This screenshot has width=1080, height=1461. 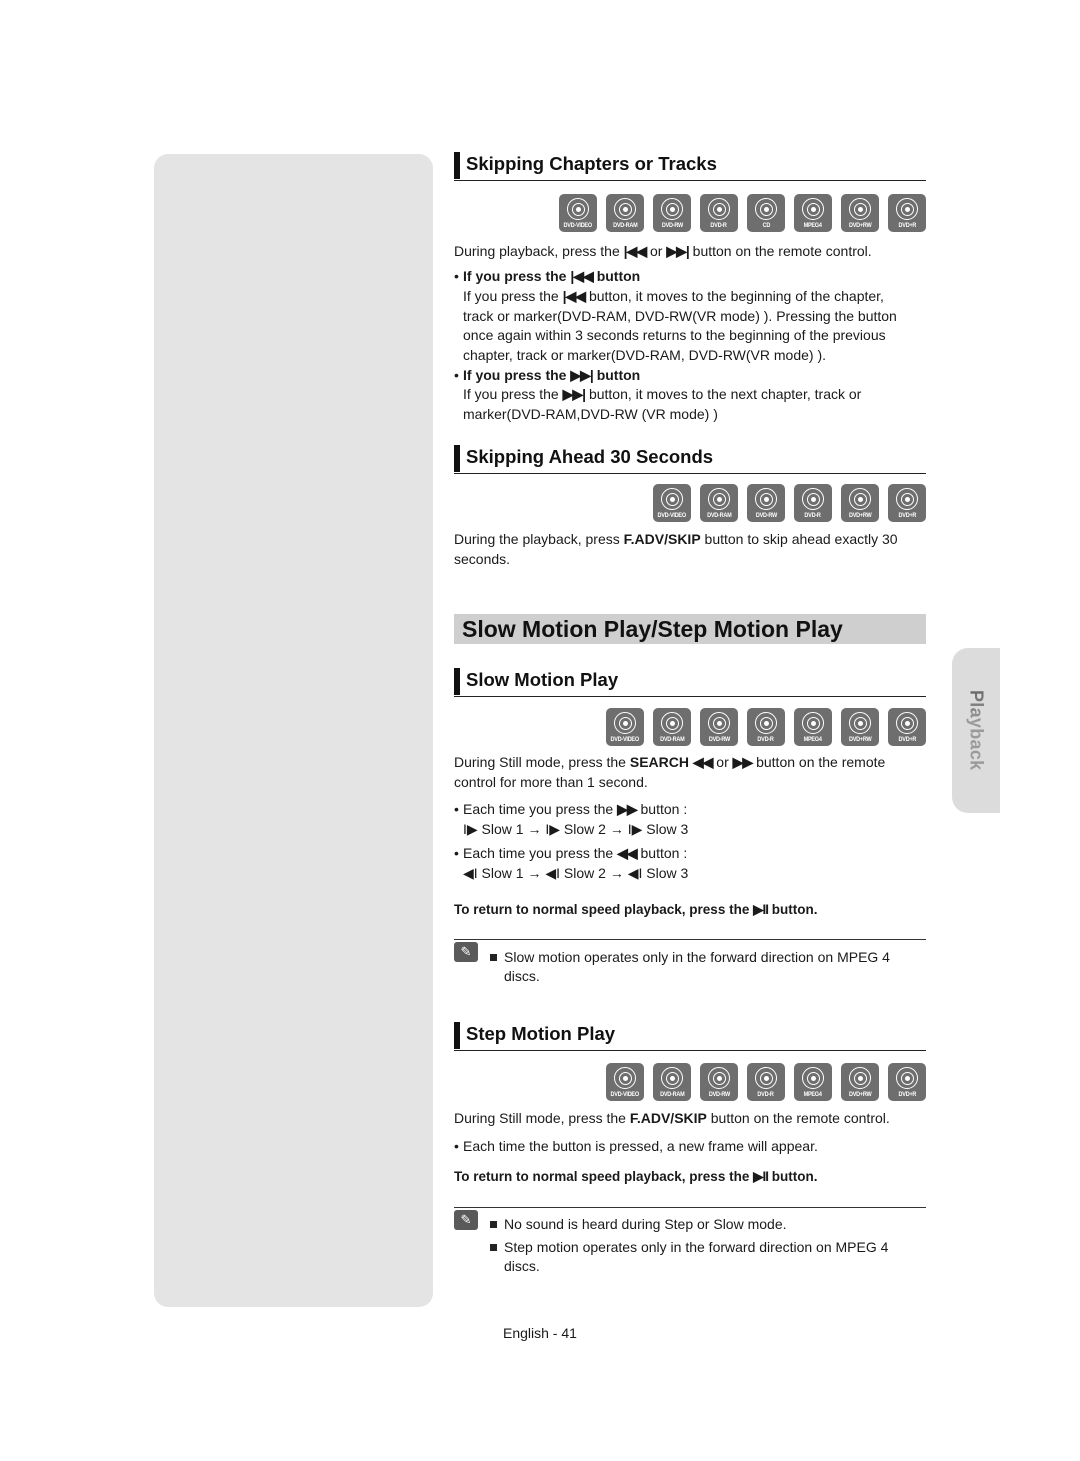 What do you see at coordinates (860, 739) in the screenshot?
I see `disc-label: DVD+RW` at bounding box center [860, 739].